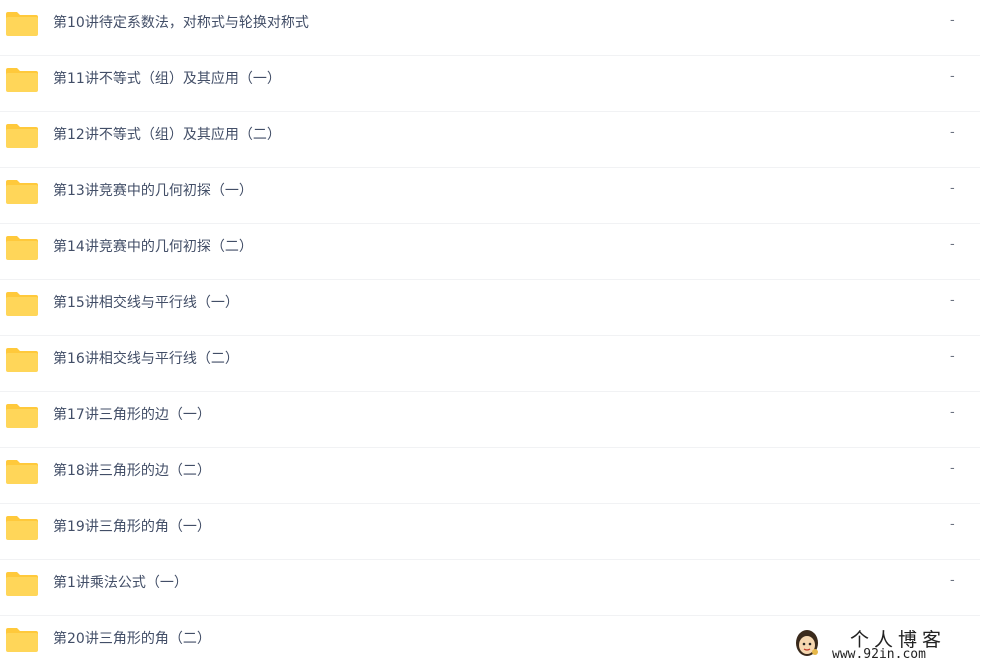  I want to click on avatar-icon, so click(807, 643).